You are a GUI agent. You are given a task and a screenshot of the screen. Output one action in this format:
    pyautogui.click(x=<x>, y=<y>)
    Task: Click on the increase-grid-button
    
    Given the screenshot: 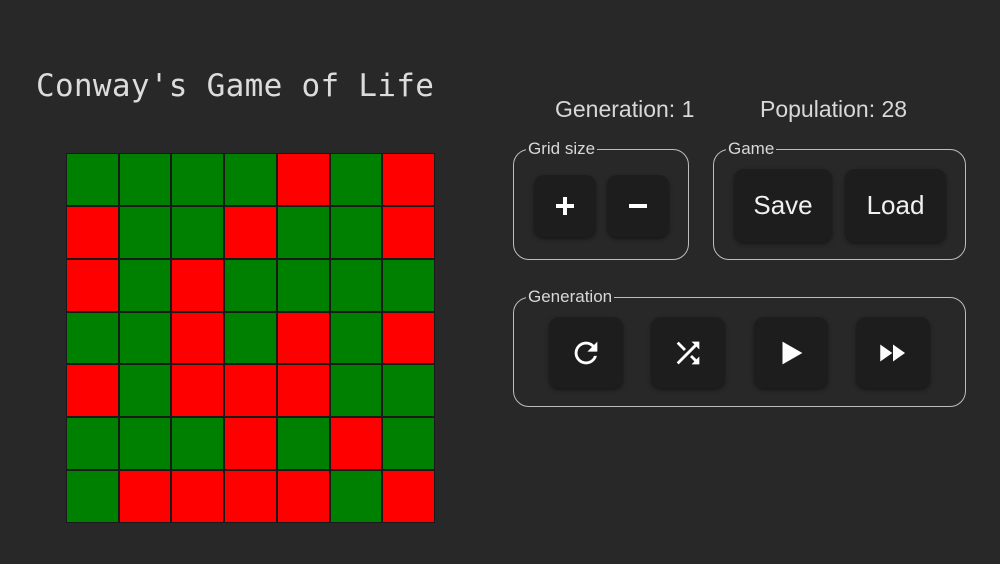 What is the action you would take?
    pyautogui.click(x=565, y=206)
    